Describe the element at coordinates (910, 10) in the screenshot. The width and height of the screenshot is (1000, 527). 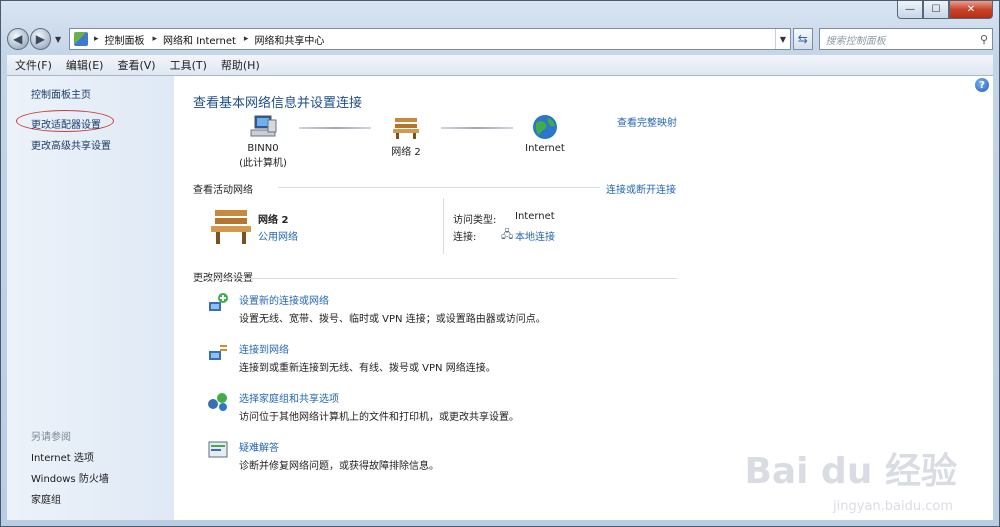
I see `minimize-button: —` at that location.